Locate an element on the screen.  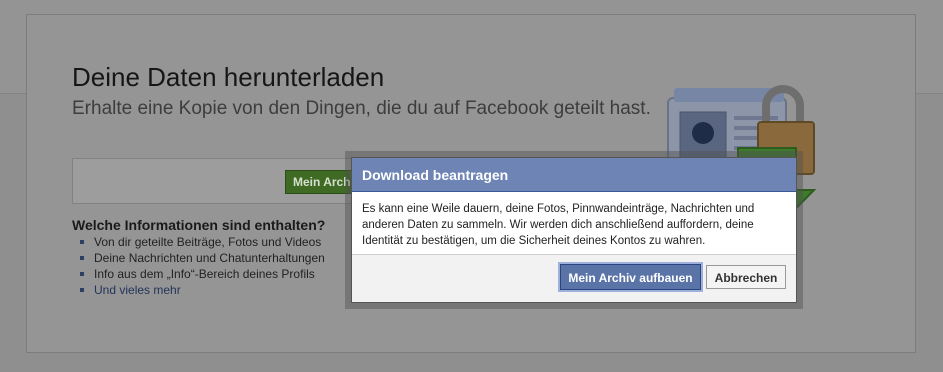
build-archive-button: Mein Archiv aufbauen is located at coordinates (630, 277).